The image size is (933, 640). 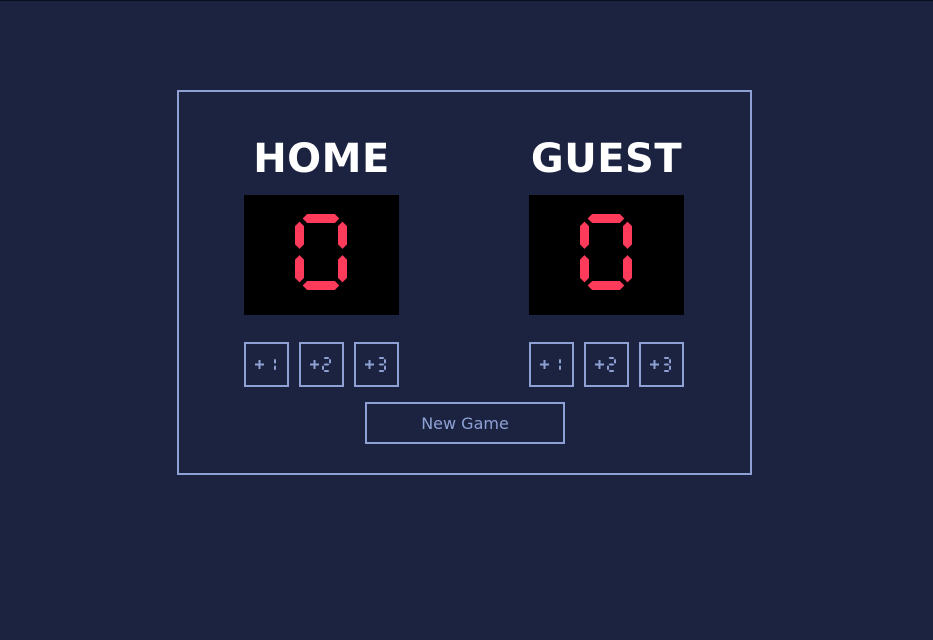 I want to click on home-team-name: HOME, so click(x=321, y=159).